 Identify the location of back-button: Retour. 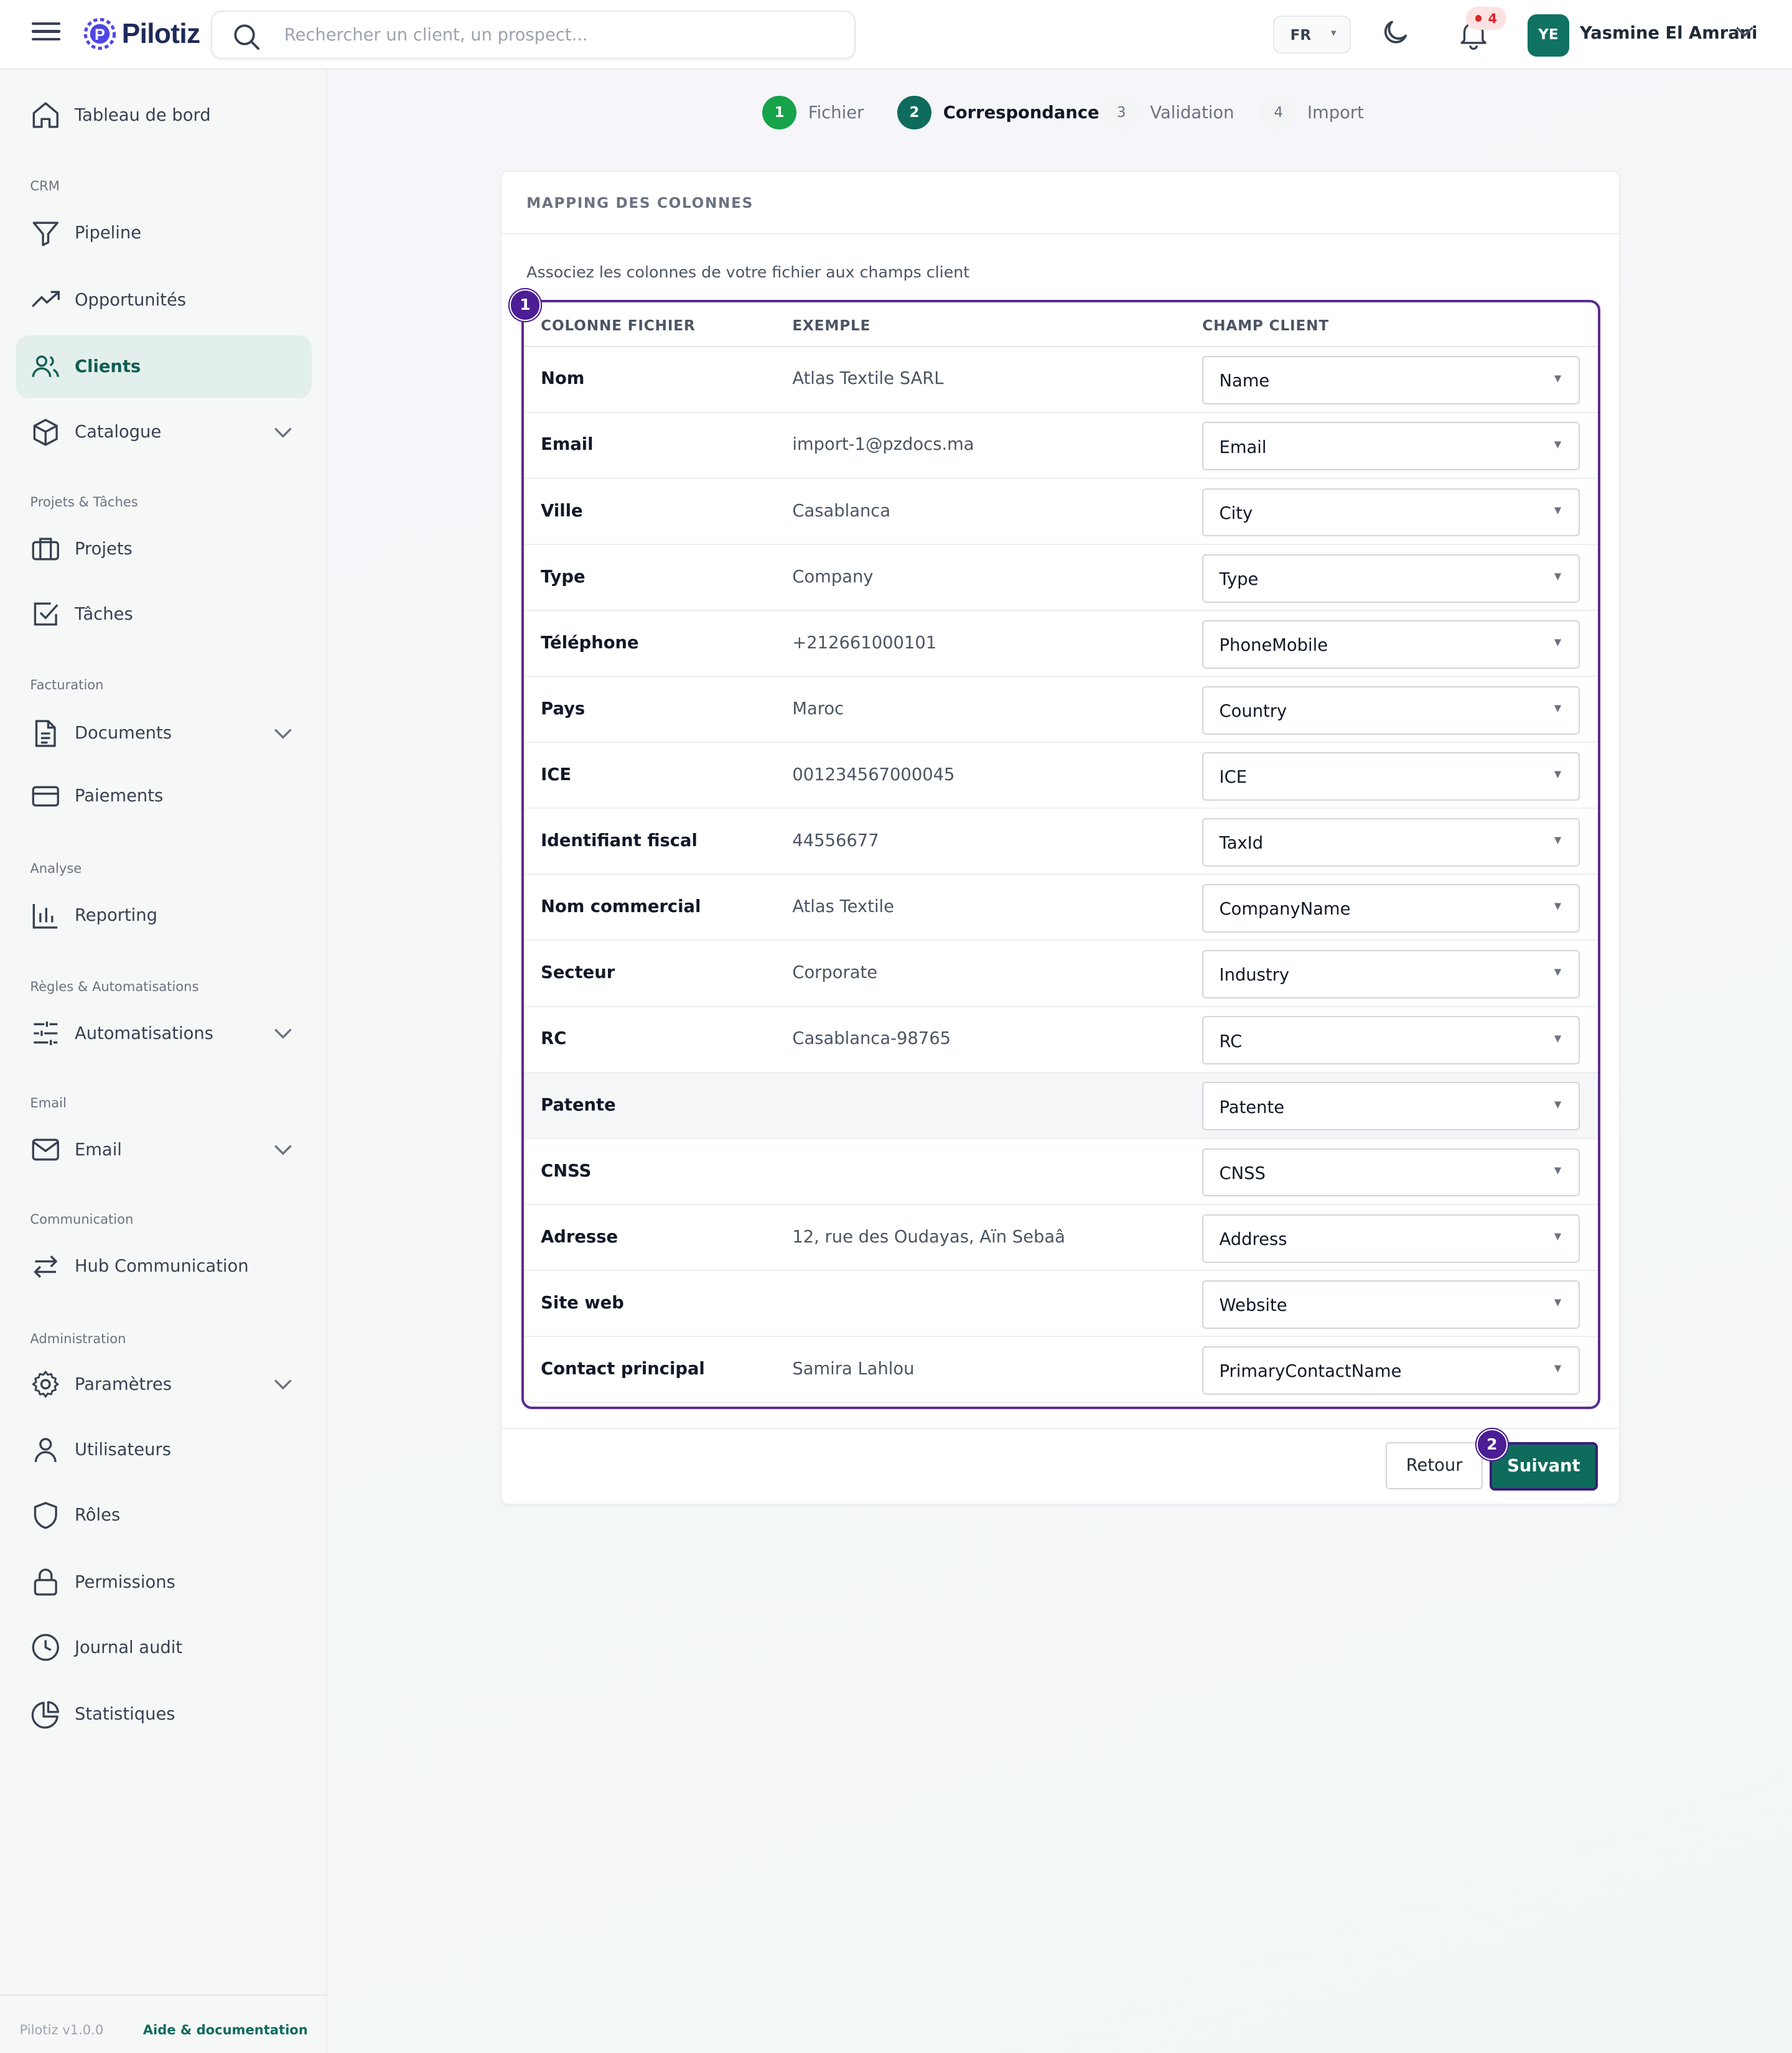
(1434, 1465).